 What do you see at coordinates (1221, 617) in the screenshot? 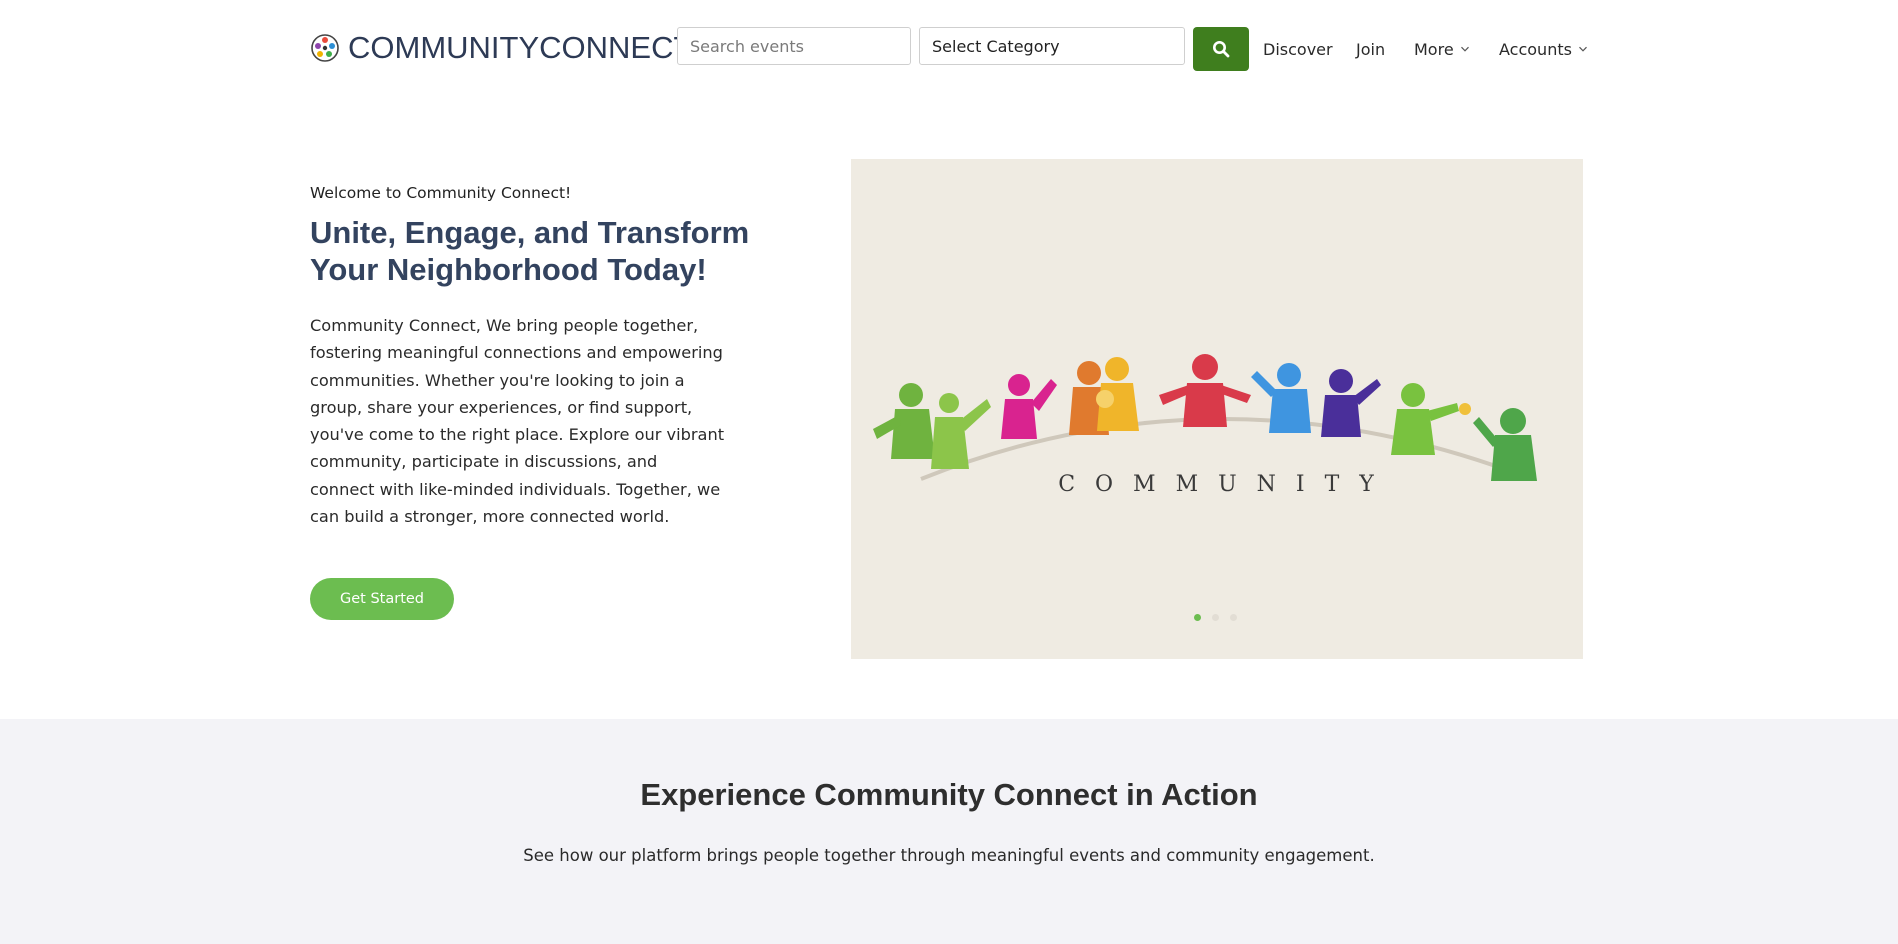
I see `slider-dots` at bounding box center [1221, 617].